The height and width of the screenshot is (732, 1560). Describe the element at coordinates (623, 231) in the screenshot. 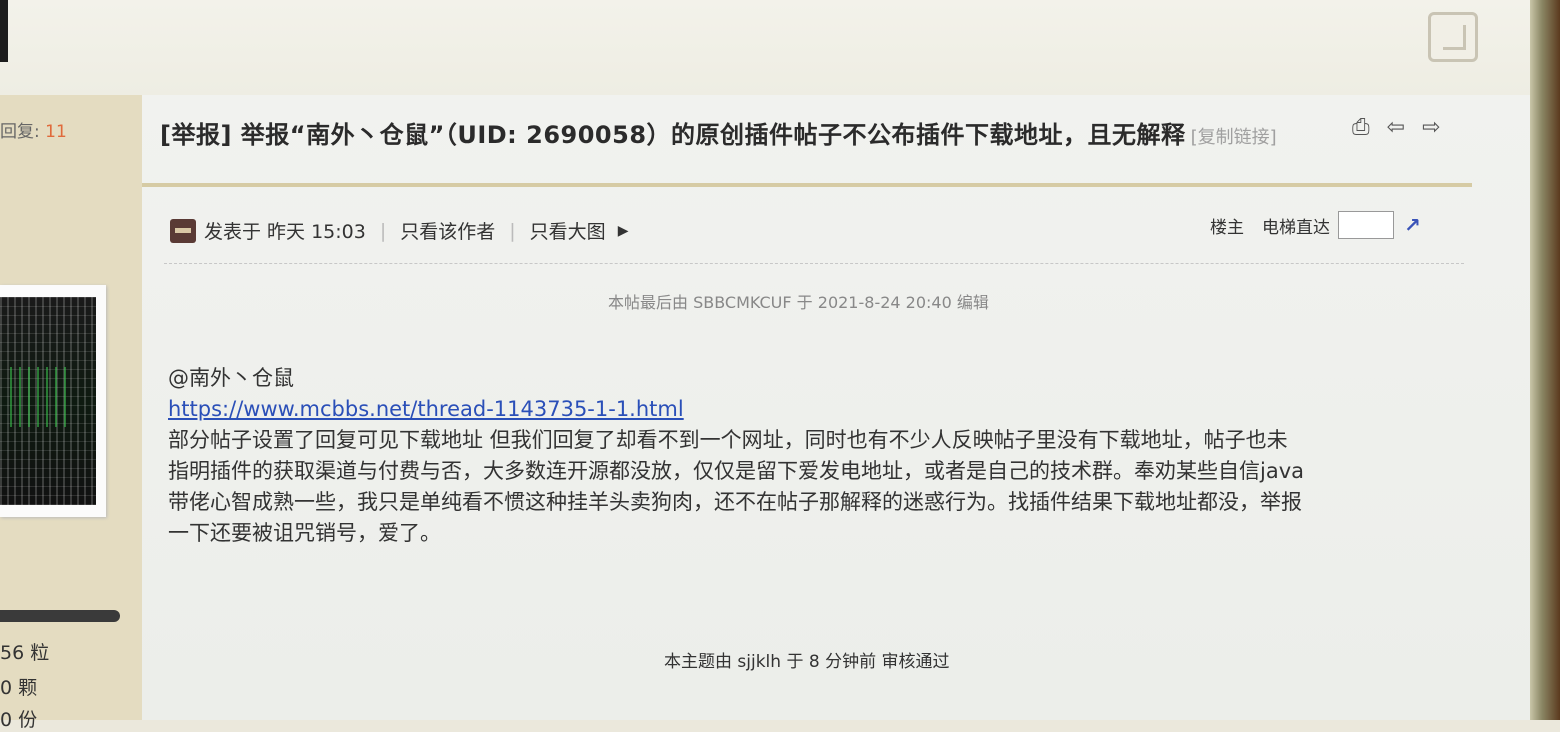

I see `triangle-right-icon: ▶` at that location.